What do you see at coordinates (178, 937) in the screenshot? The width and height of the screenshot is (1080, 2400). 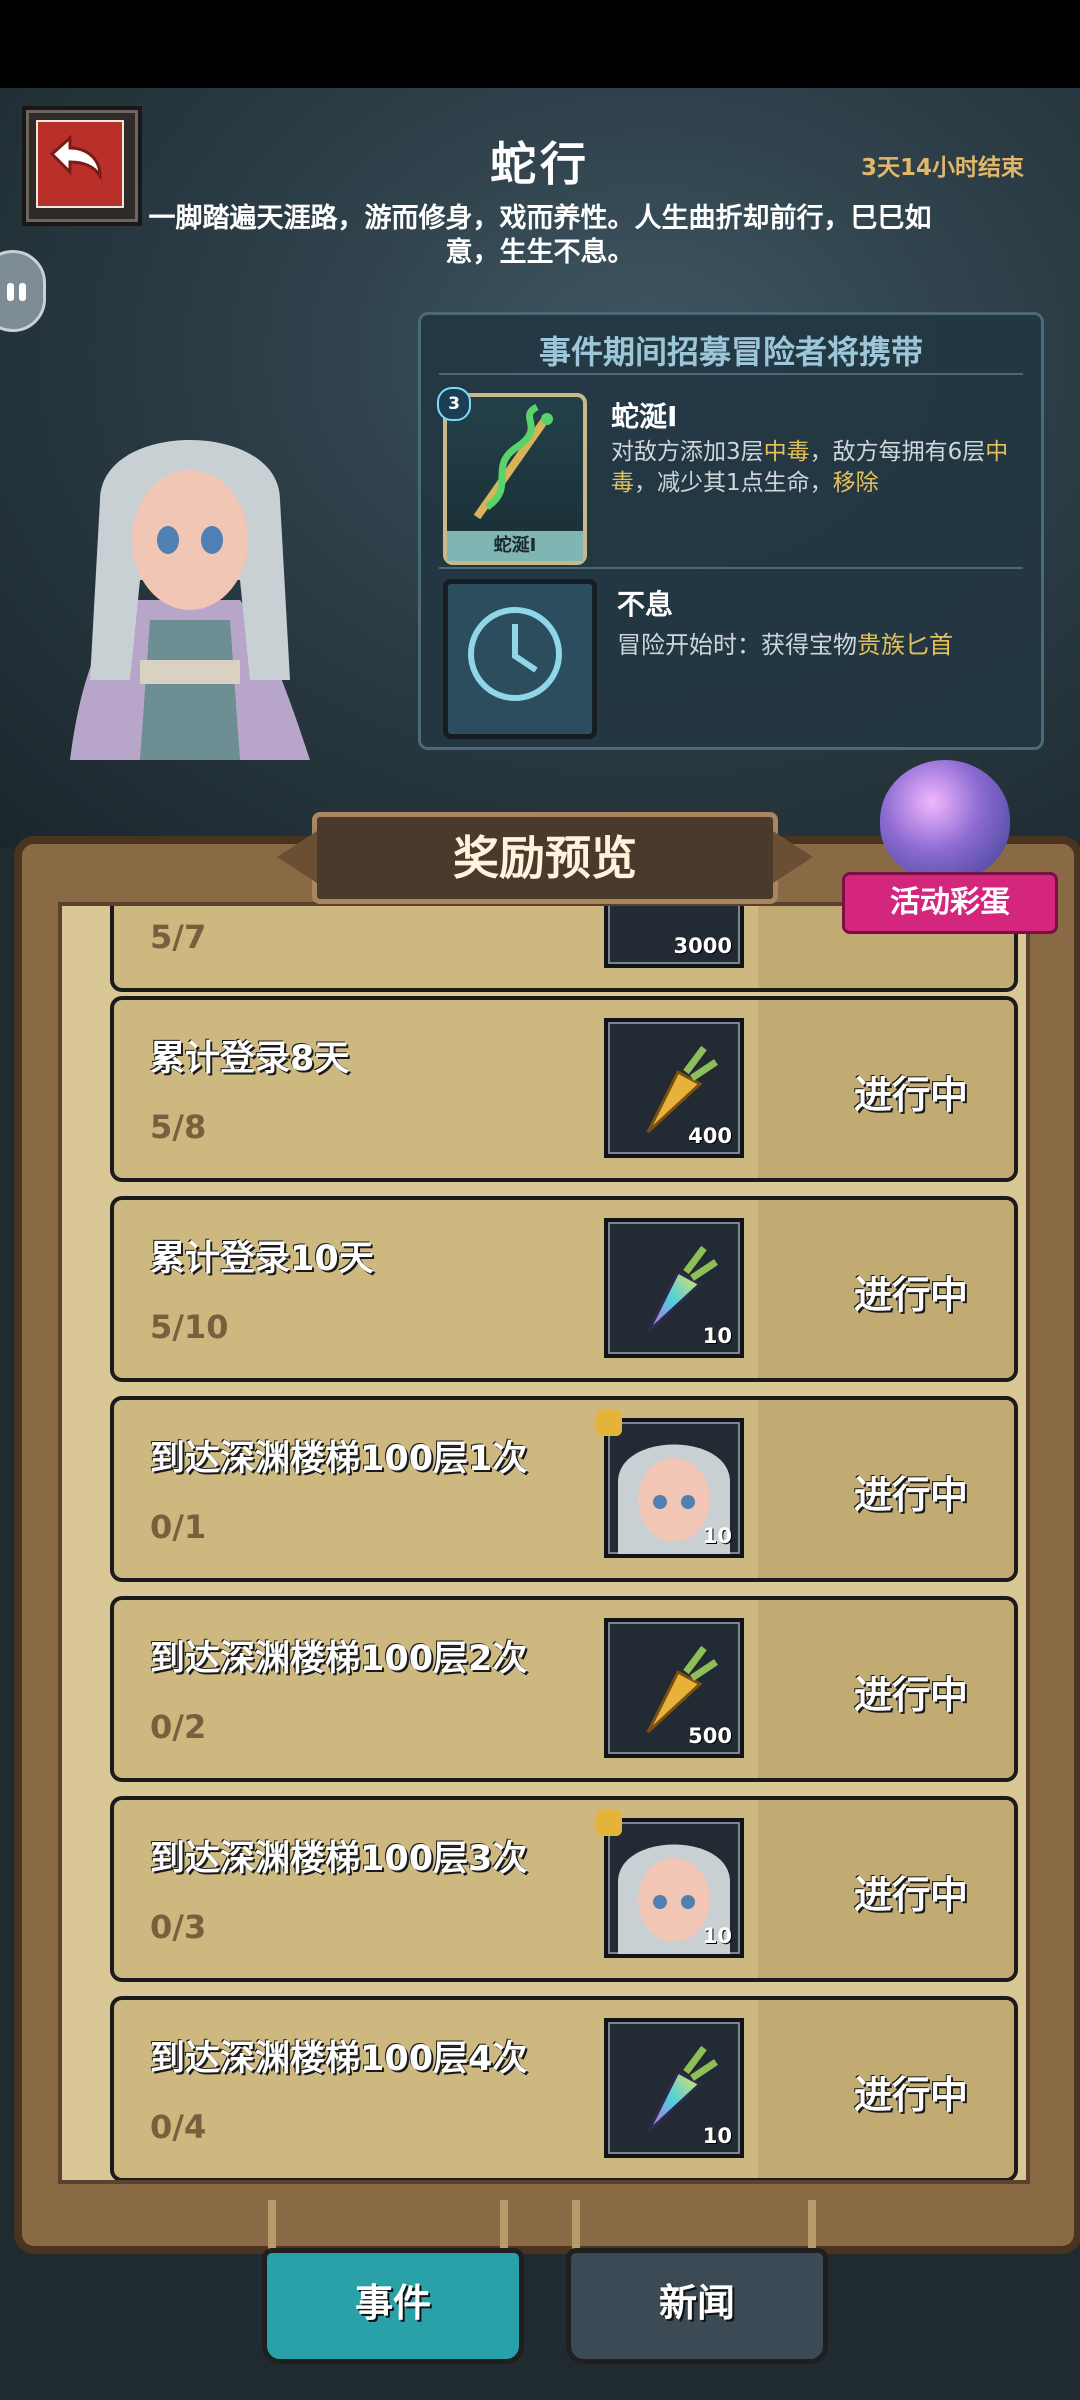 I see `row-progress: 5/7` at bounding box center [178, 937].